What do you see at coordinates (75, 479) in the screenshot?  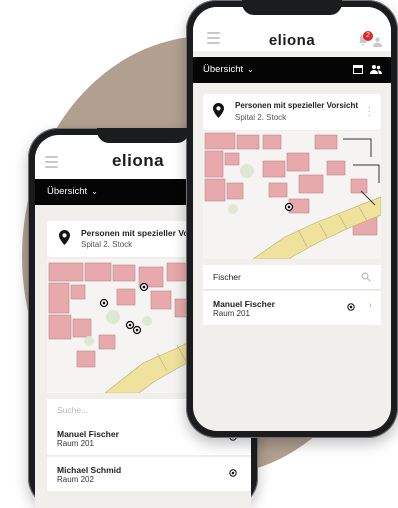 I see `result-room: Raum 202` at bounding box center [75, 479].